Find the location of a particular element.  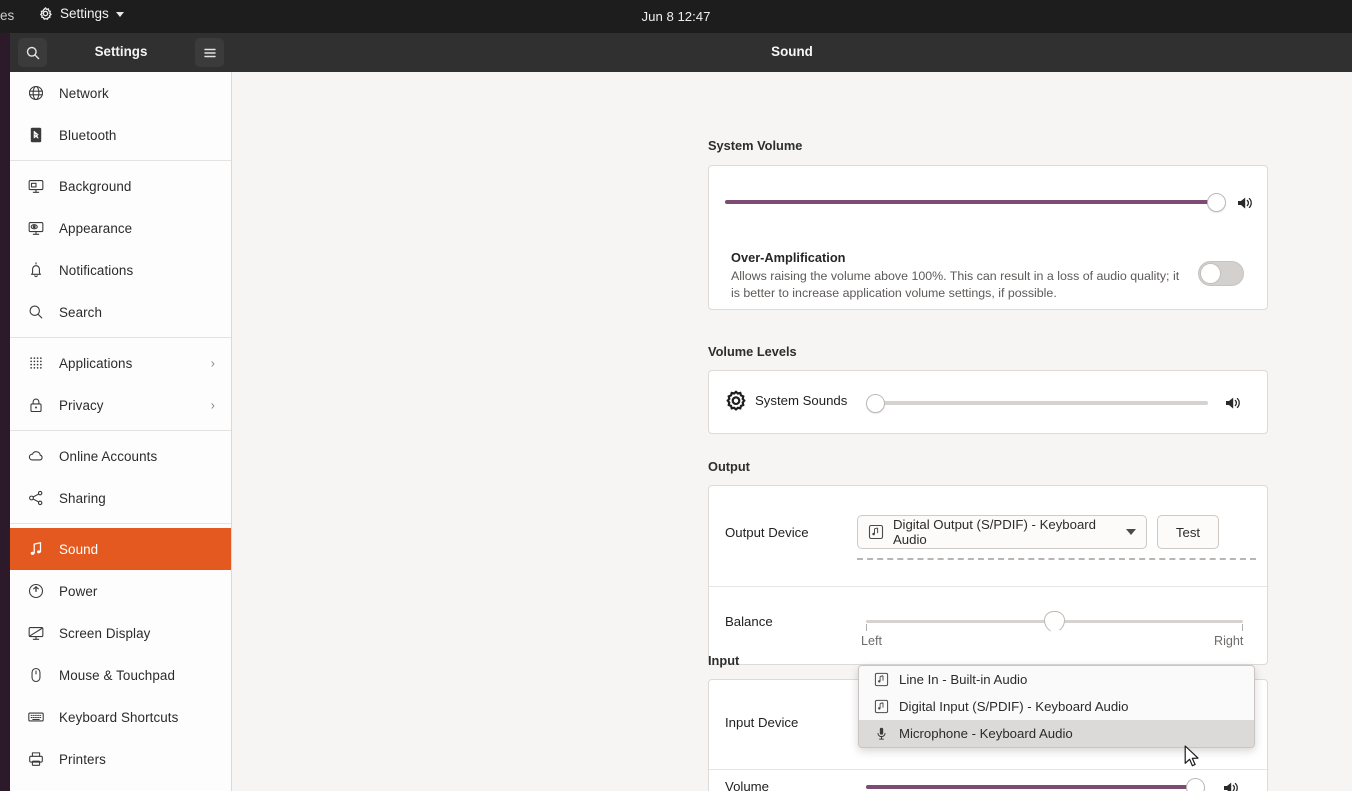

balance-tick-left is located at coordinates (866, 627).